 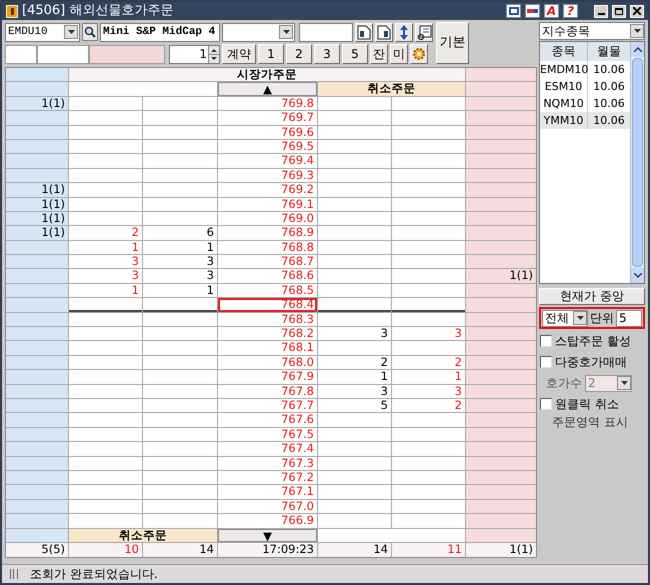 I want to click on table-cell: 5, so click(x=354, y=405).